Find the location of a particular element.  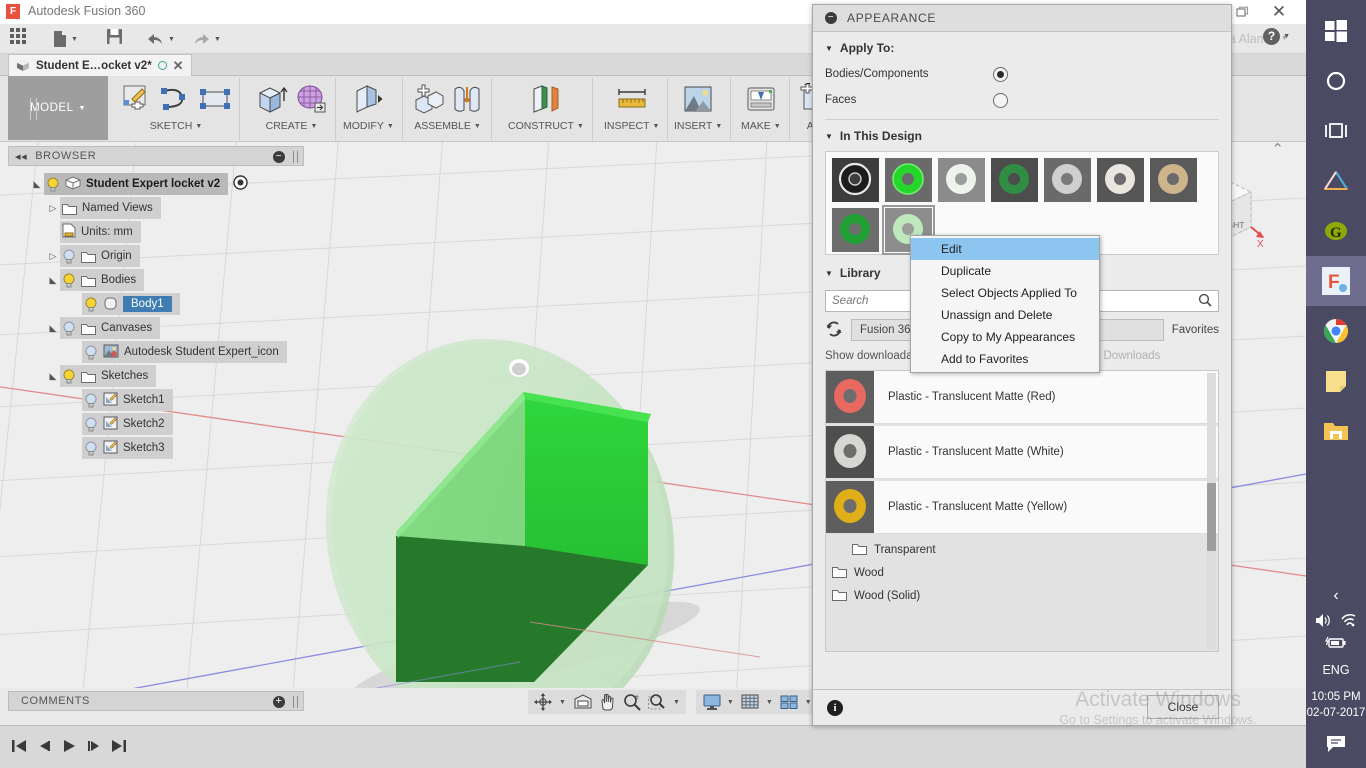

search-icon is located at coordinates (1205, 301).